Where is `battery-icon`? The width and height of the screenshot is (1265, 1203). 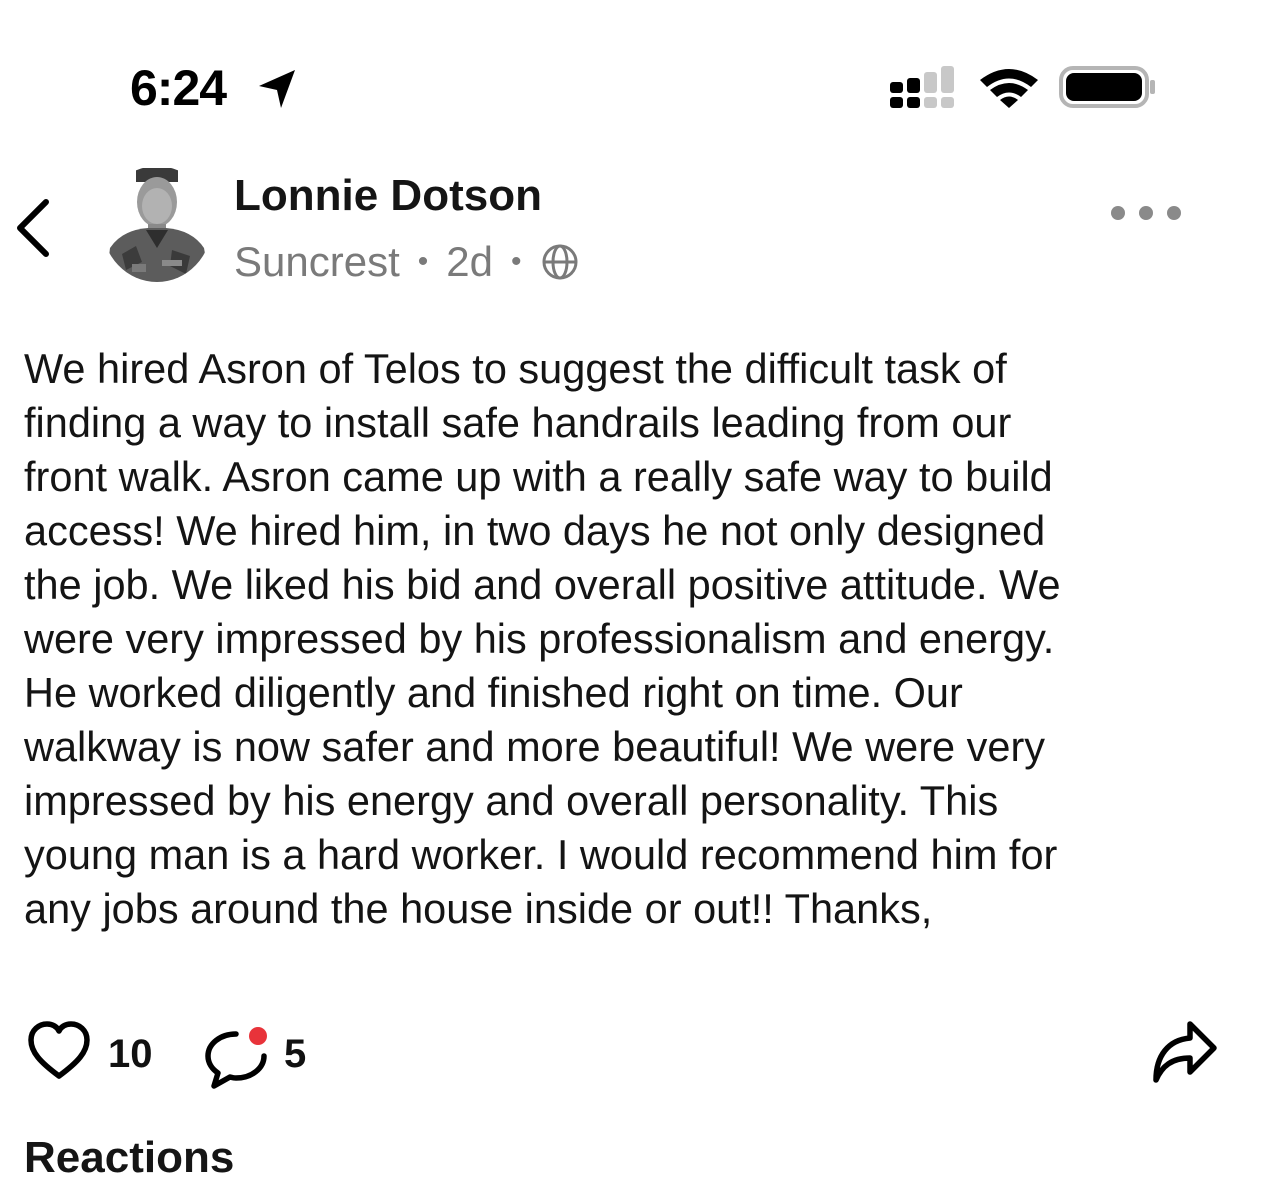
battery-icon is located at coordinates (1107, 87).